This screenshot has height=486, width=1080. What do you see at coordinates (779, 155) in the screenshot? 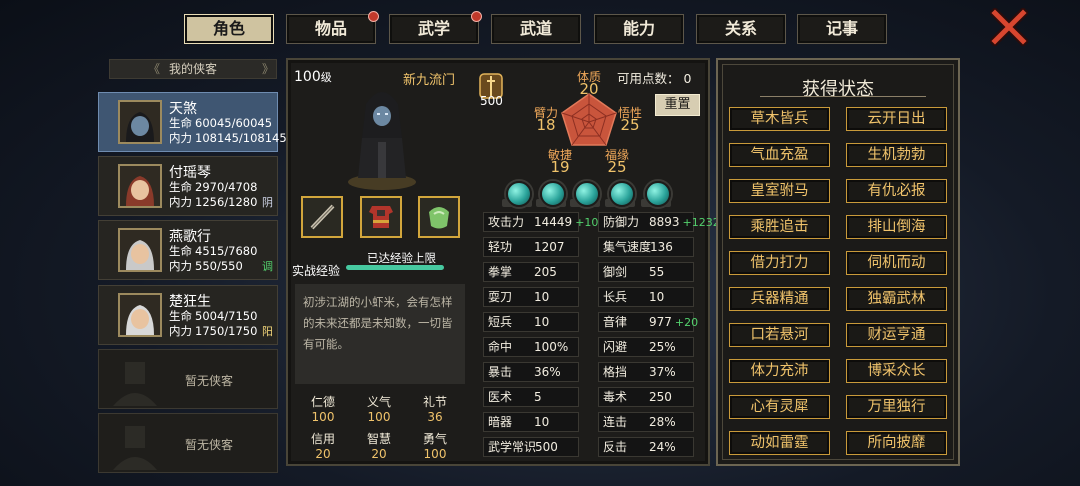
I see `status-effect: 气血充盈` at bounding box center [779, 155].